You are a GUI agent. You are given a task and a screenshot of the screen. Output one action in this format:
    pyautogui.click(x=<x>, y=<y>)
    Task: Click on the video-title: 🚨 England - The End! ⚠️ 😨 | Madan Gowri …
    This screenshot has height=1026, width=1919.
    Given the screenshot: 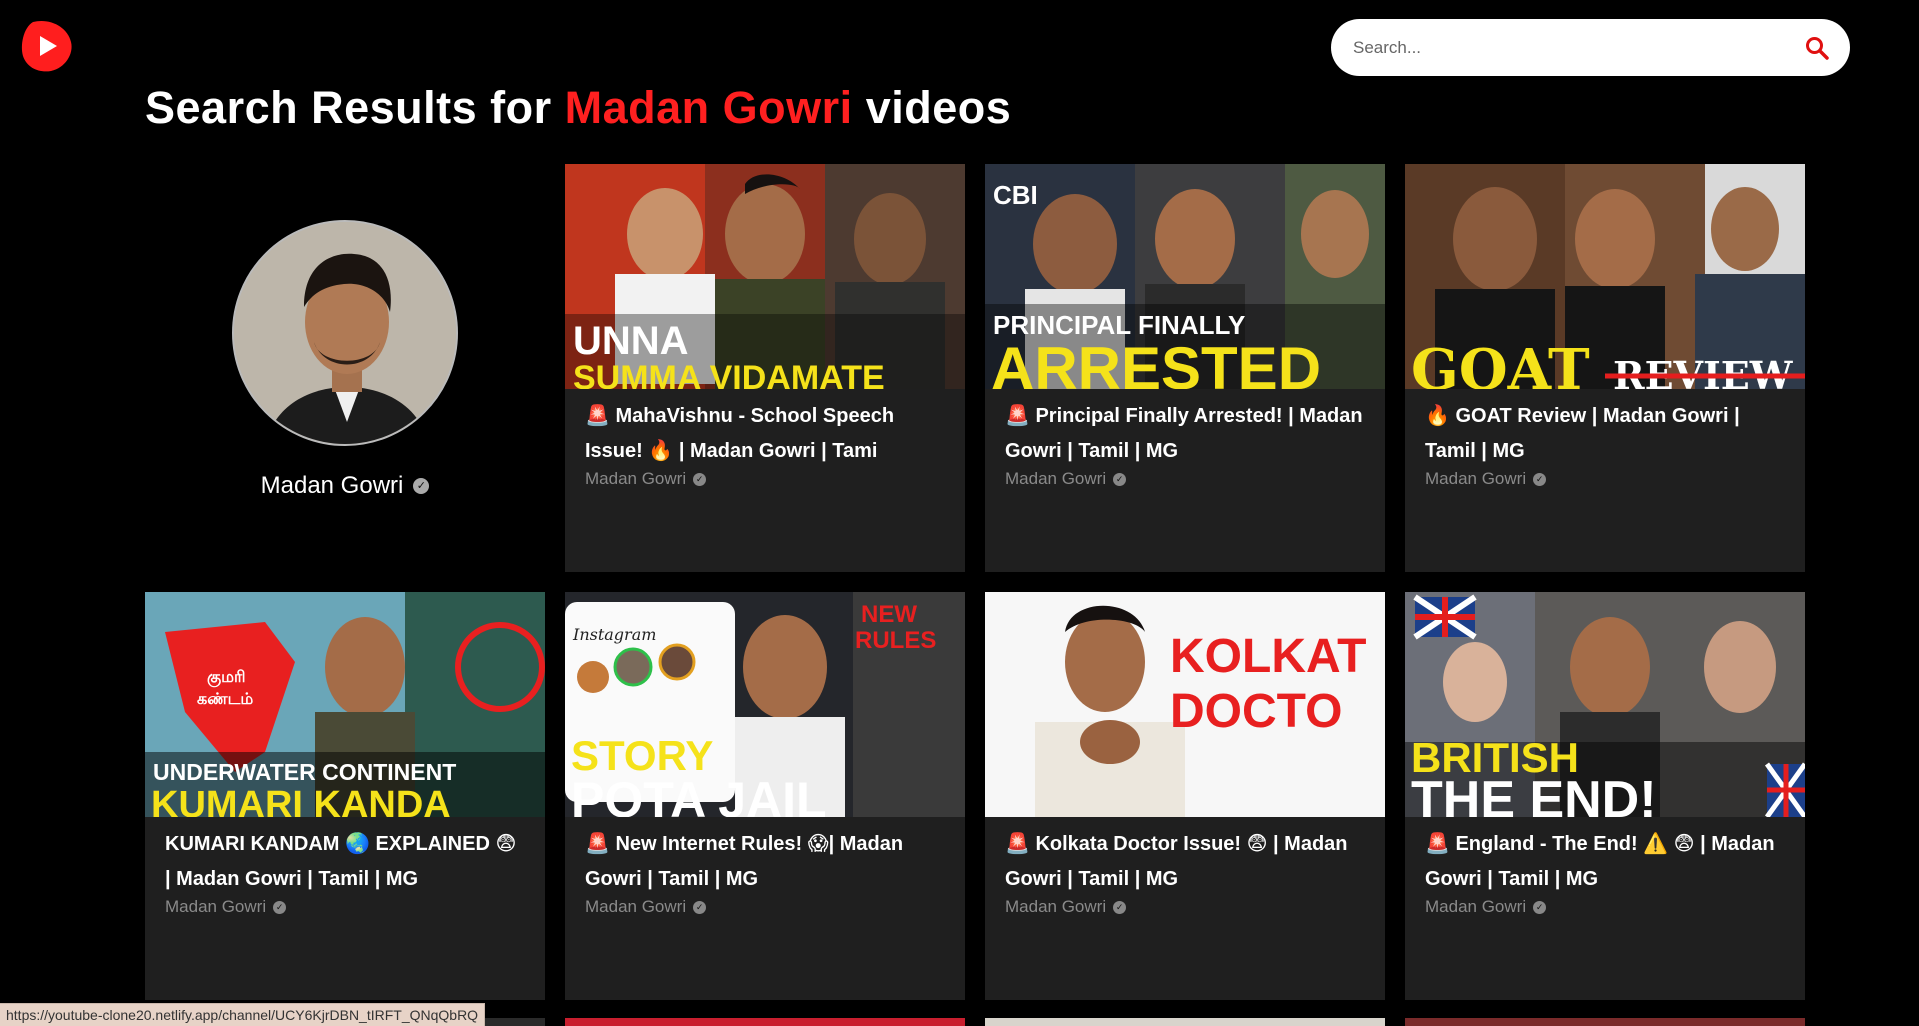 What is the action you would take?
    pyautogui.click(x=1605, y=862)
    